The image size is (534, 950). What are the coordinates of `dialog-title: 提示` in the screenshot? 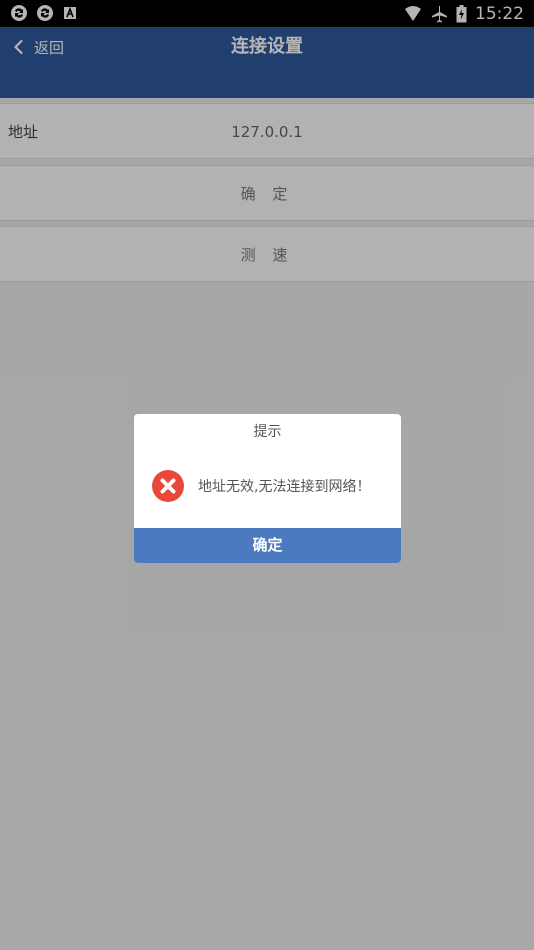 It's located at (267, 432).